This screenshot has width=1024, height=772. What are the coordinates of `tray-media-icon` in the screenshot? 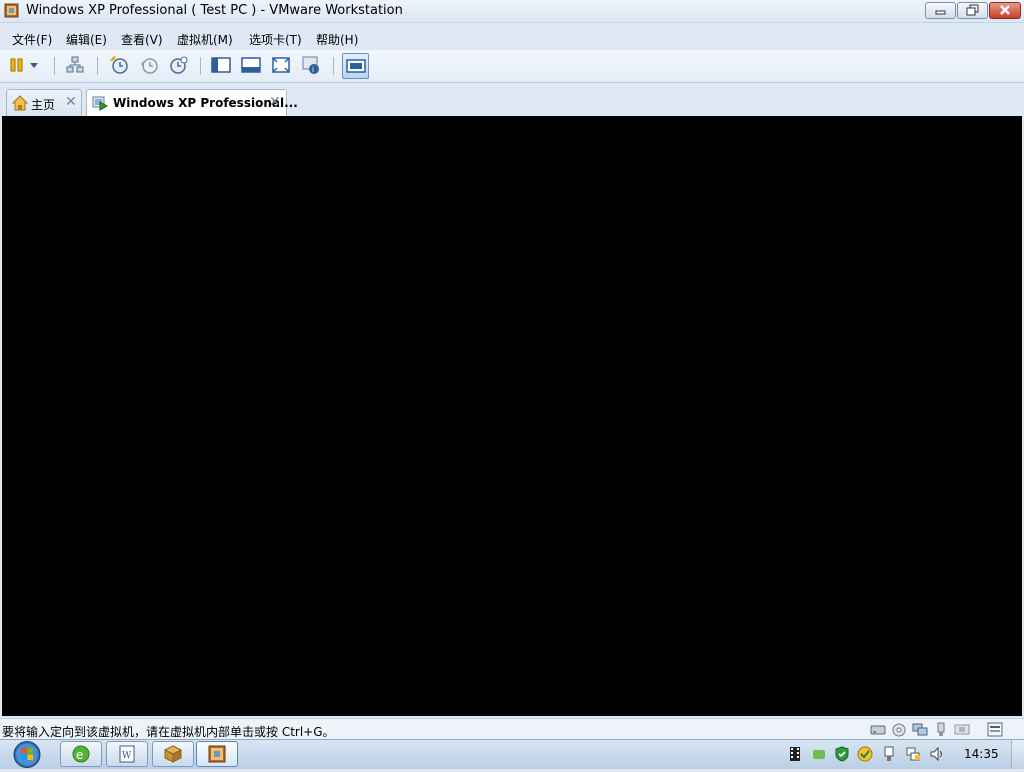 It's located at (795, 754).